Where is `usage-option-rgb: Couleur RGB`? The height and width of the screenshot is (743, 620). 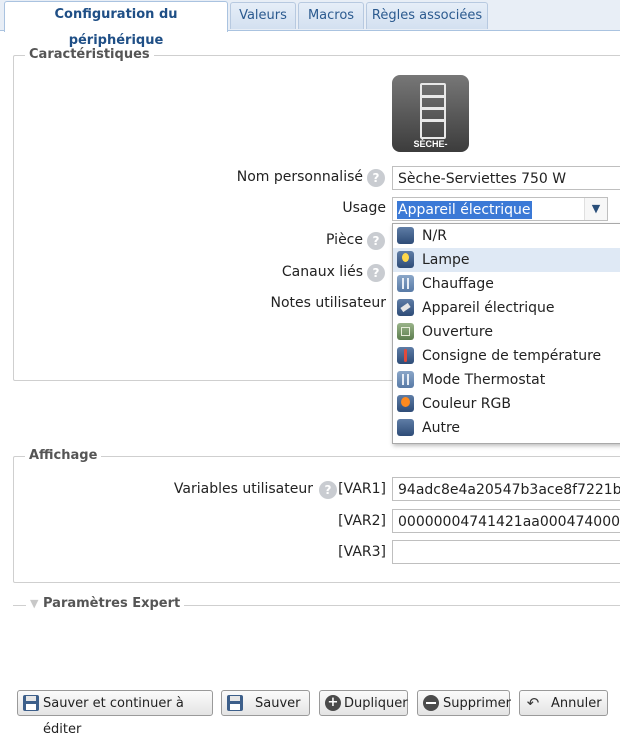
usage-option-rgb: Couleur RGB is located at coordinates (506, 404).